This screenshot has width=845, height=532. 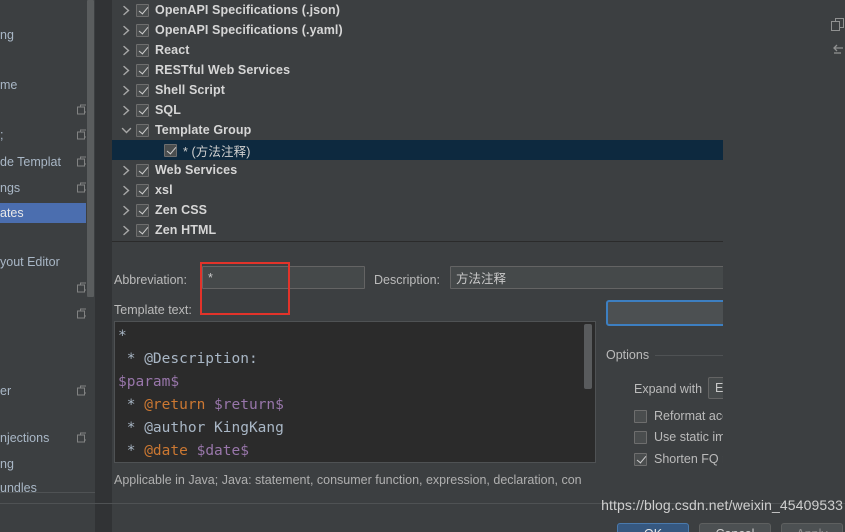 I want to click on panel-gutter, so click(x=103, y=266).